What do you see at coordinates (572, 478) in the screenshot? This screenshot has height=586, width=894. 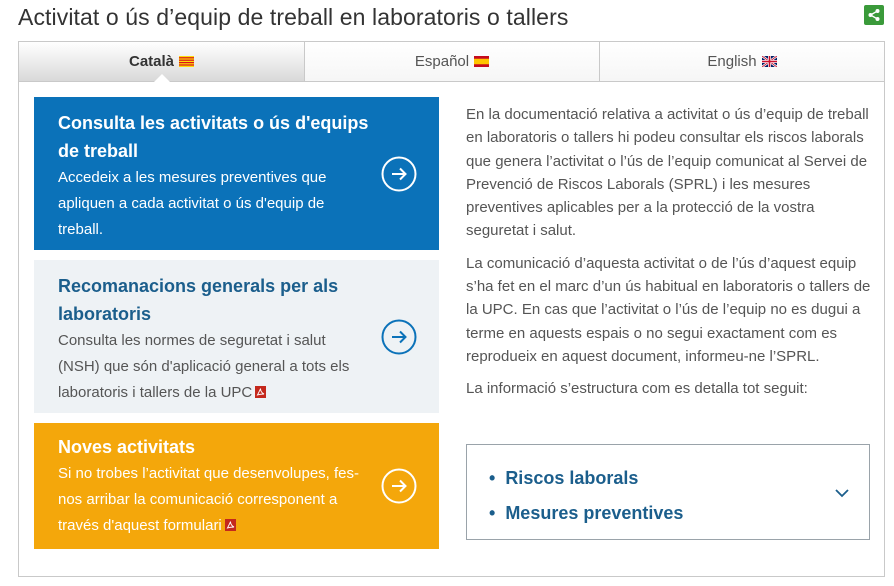 I see `structure-item-label: Riscos laborals` at bounding box center [572, 478].